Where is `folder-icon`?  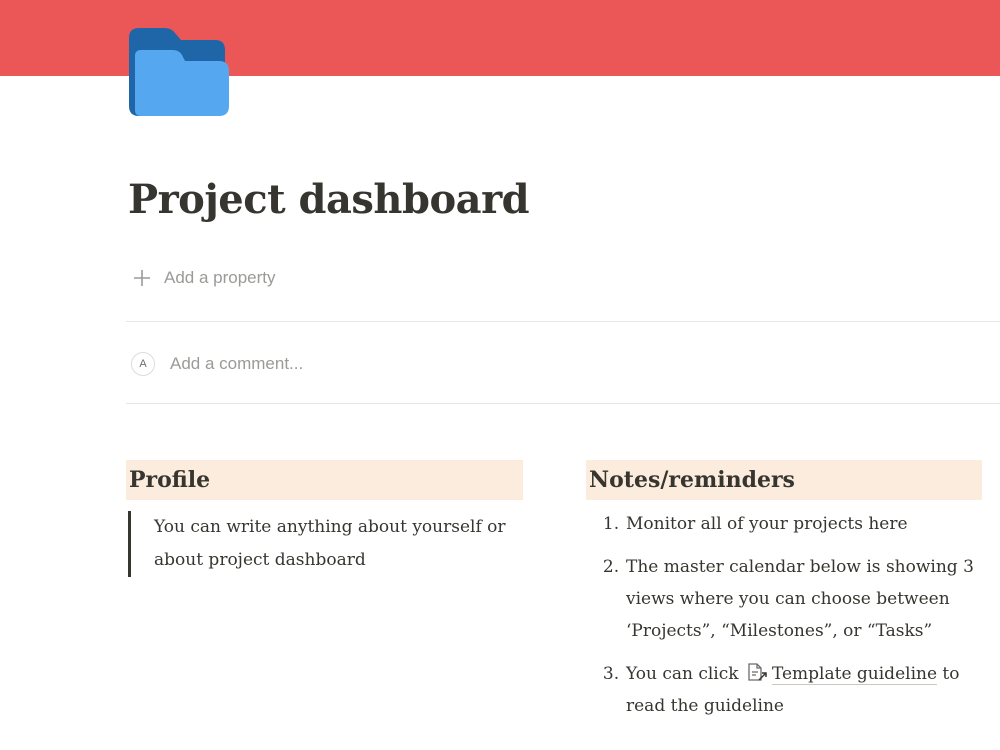
folder-icon is located at coordinates (180, 73).